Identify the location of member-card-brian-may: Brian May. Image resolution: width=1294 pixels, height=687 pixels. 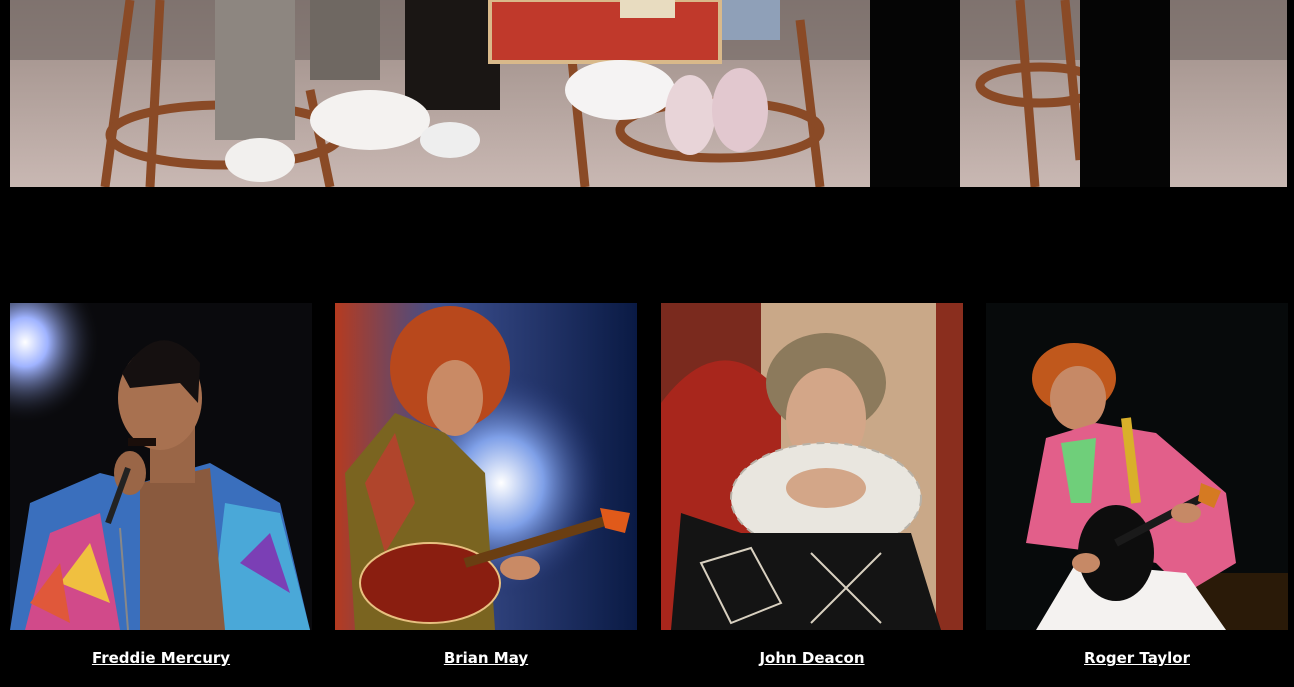
(486, 485).